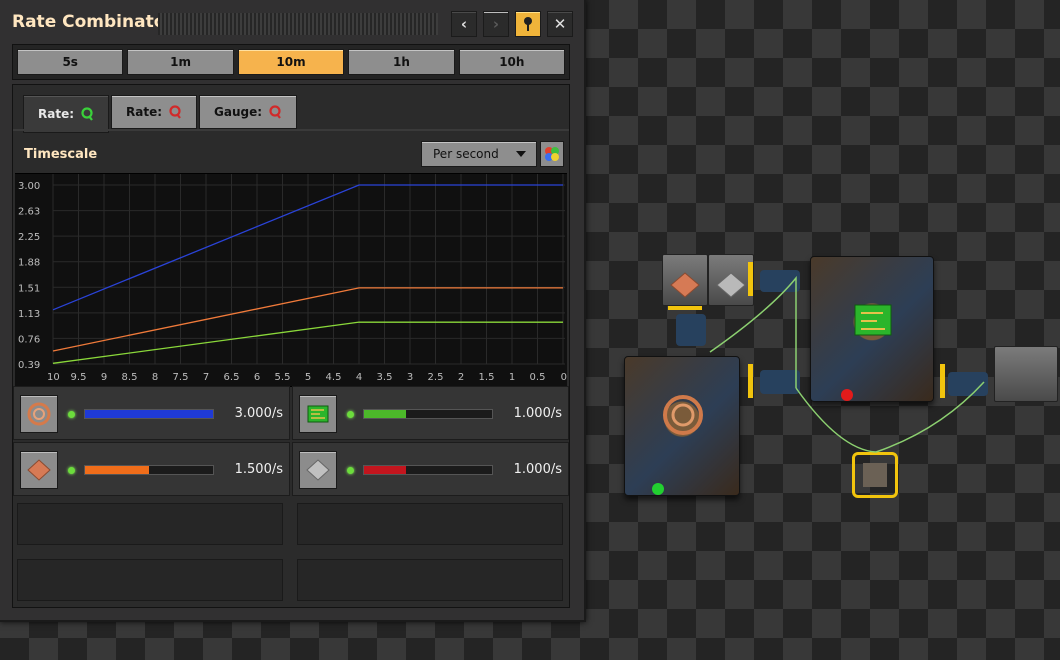 The image size is (1060, 660). Describe the element at coordinates (93, 22) in the screenshot. I see `window-title: Rate Combinator` at that location.